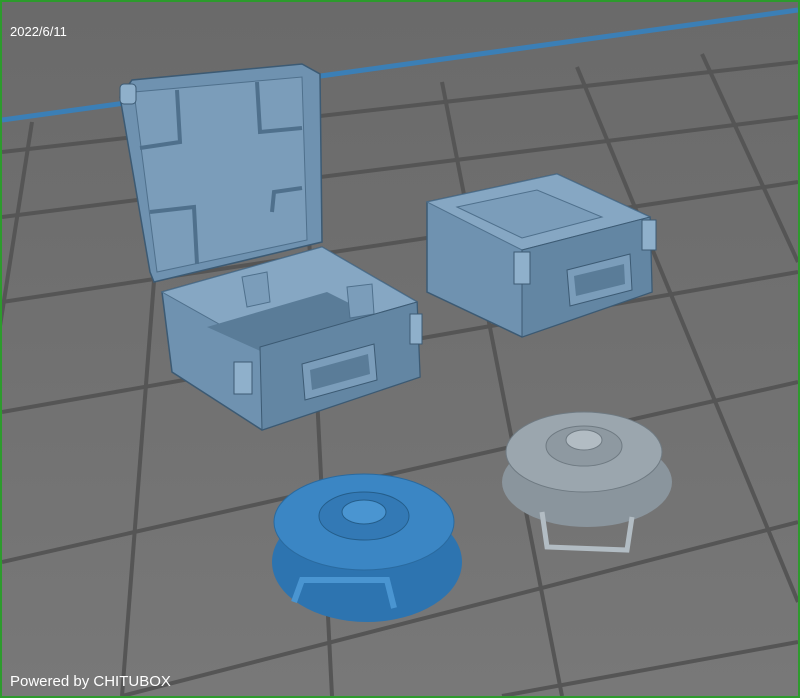  I want to click on round-lid-selected-model, so click(367, 547).